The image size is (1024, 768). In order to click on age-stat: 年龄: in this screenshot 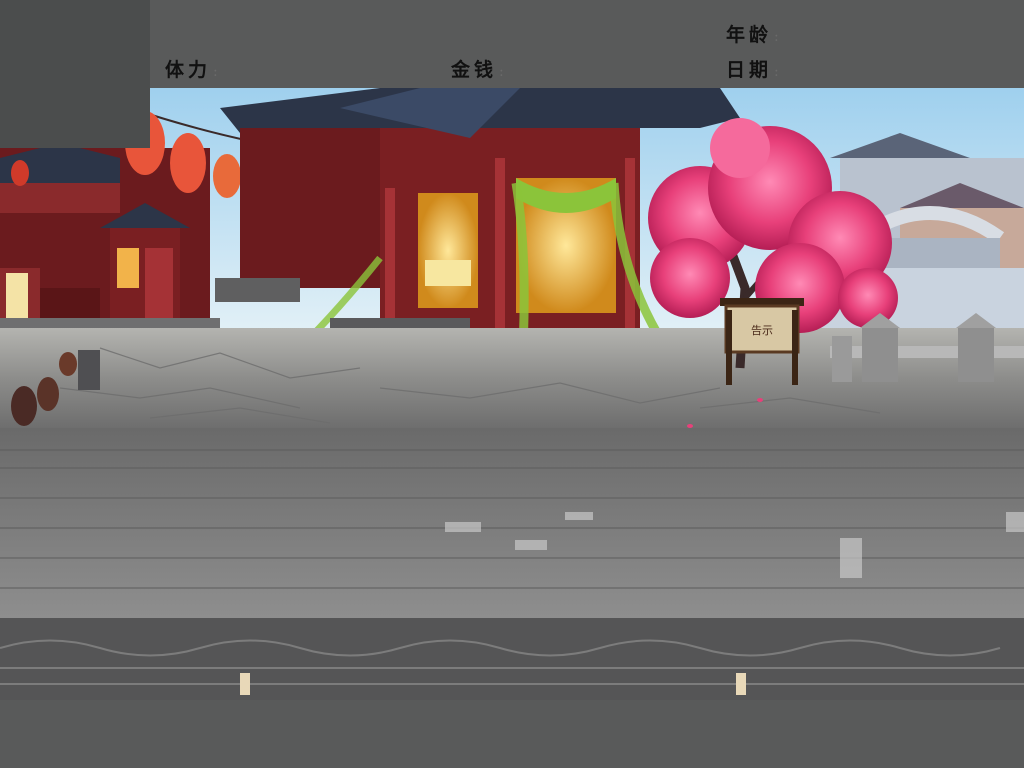, I will do `click(754, 33)`.